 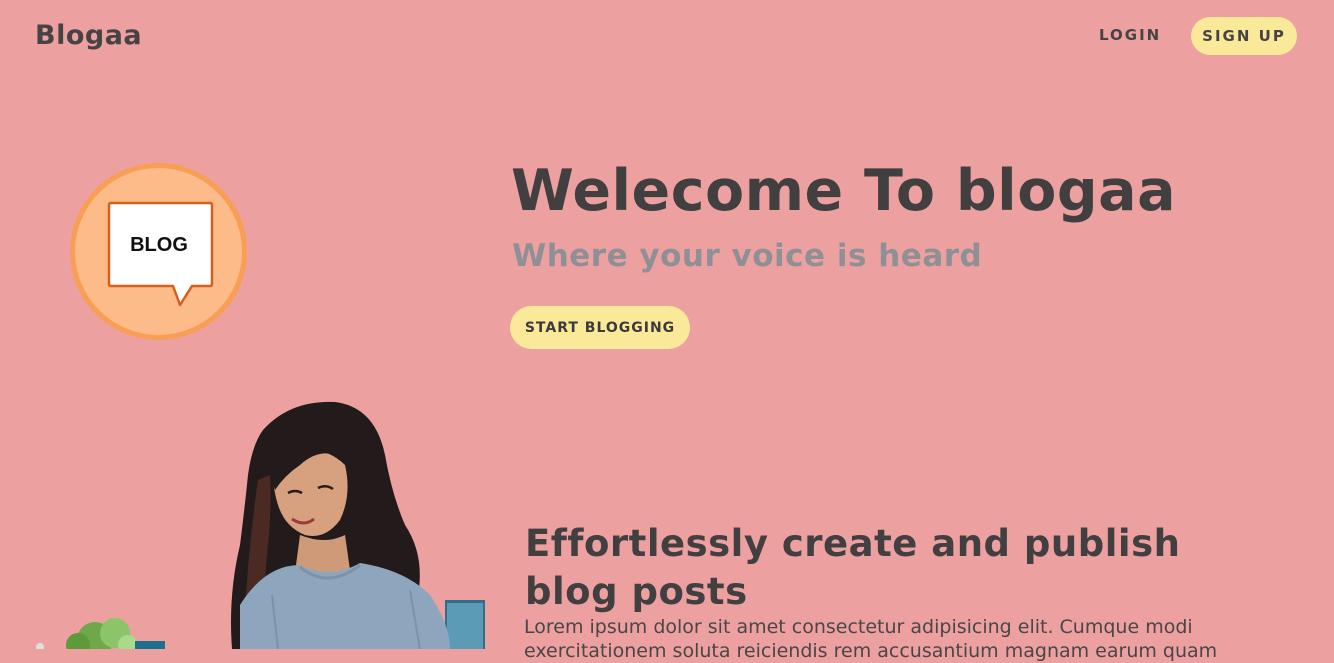 I want to click on signup-button-label: SIGN UP, so click(x=1244, y=36).